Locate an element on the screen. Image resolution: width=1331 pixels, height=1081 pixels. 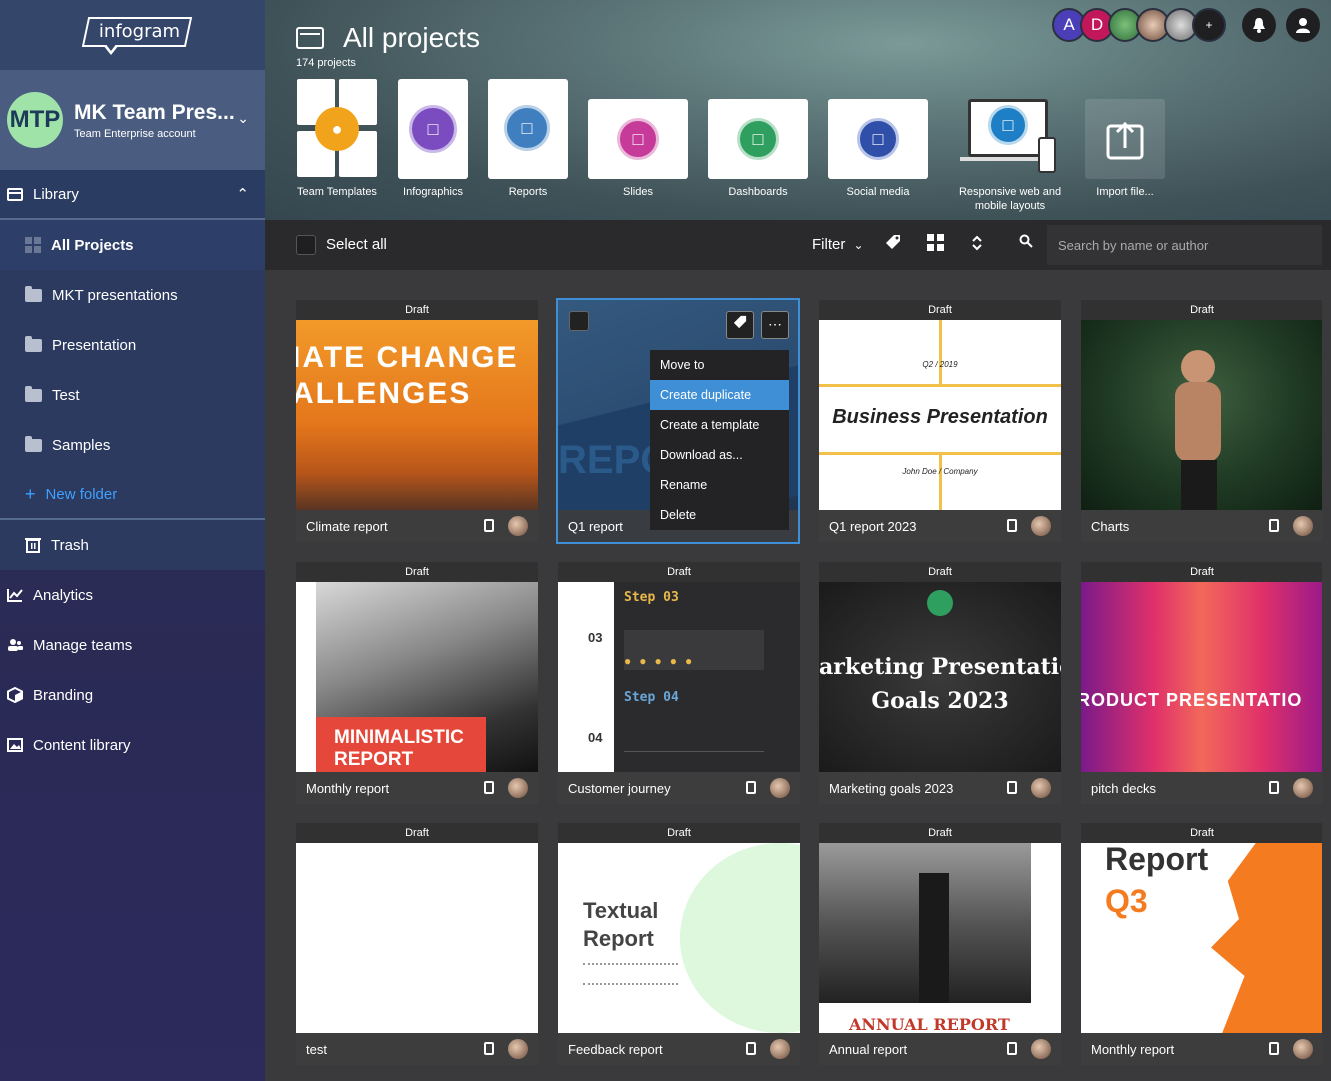
thumbnail-text: Report is located at coordinates (1157, 860).